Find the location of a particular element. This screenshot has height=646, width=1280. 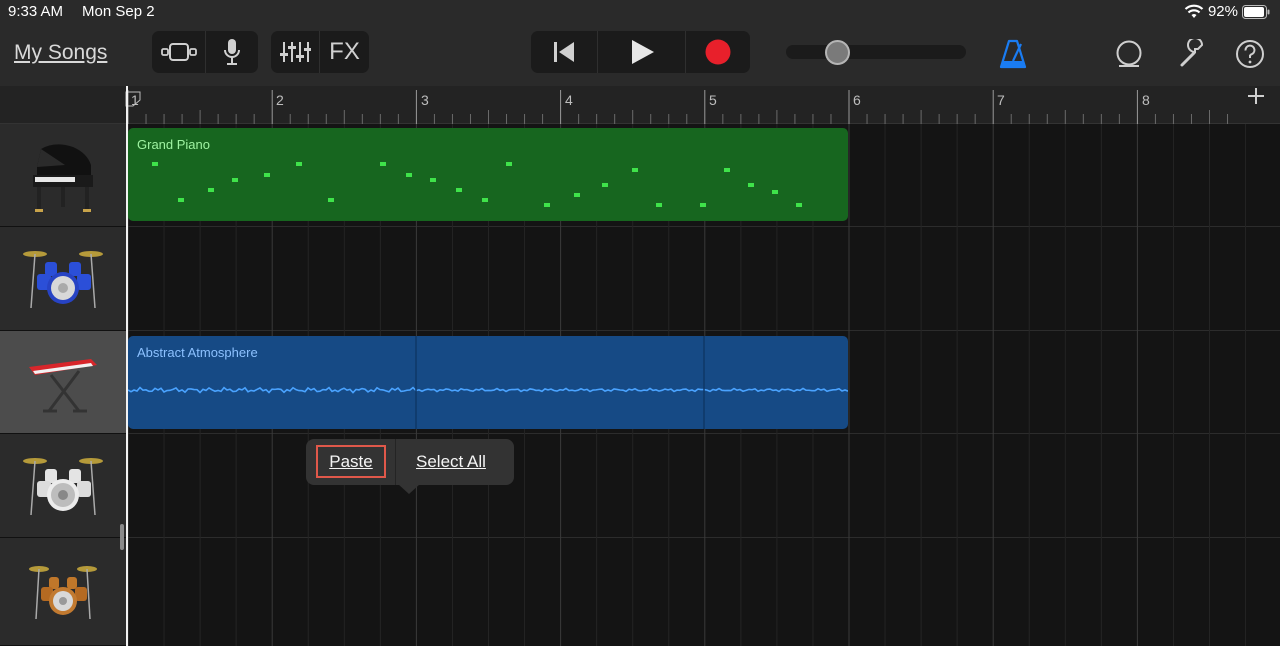

status-time: 9:33 AM is located at coordinates (36, 11).